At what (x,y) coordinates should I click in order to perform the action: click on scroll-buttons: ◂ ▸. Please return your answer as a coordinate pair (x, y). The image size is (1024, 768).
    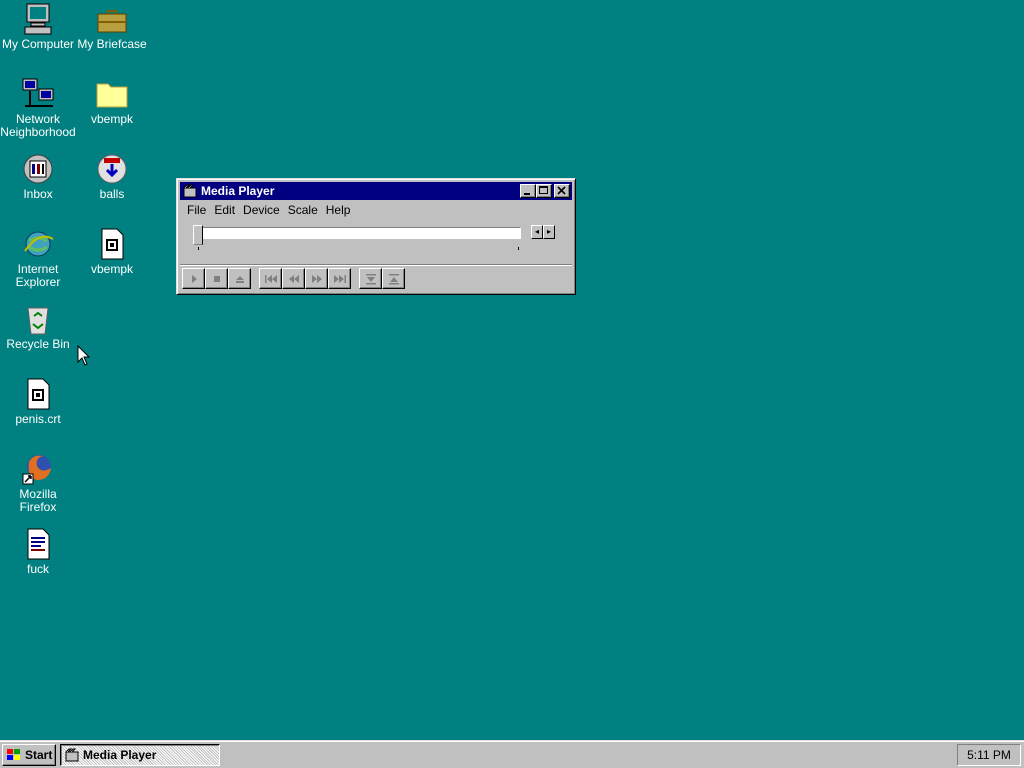
    Looking at the image, I should click on (543, 232).